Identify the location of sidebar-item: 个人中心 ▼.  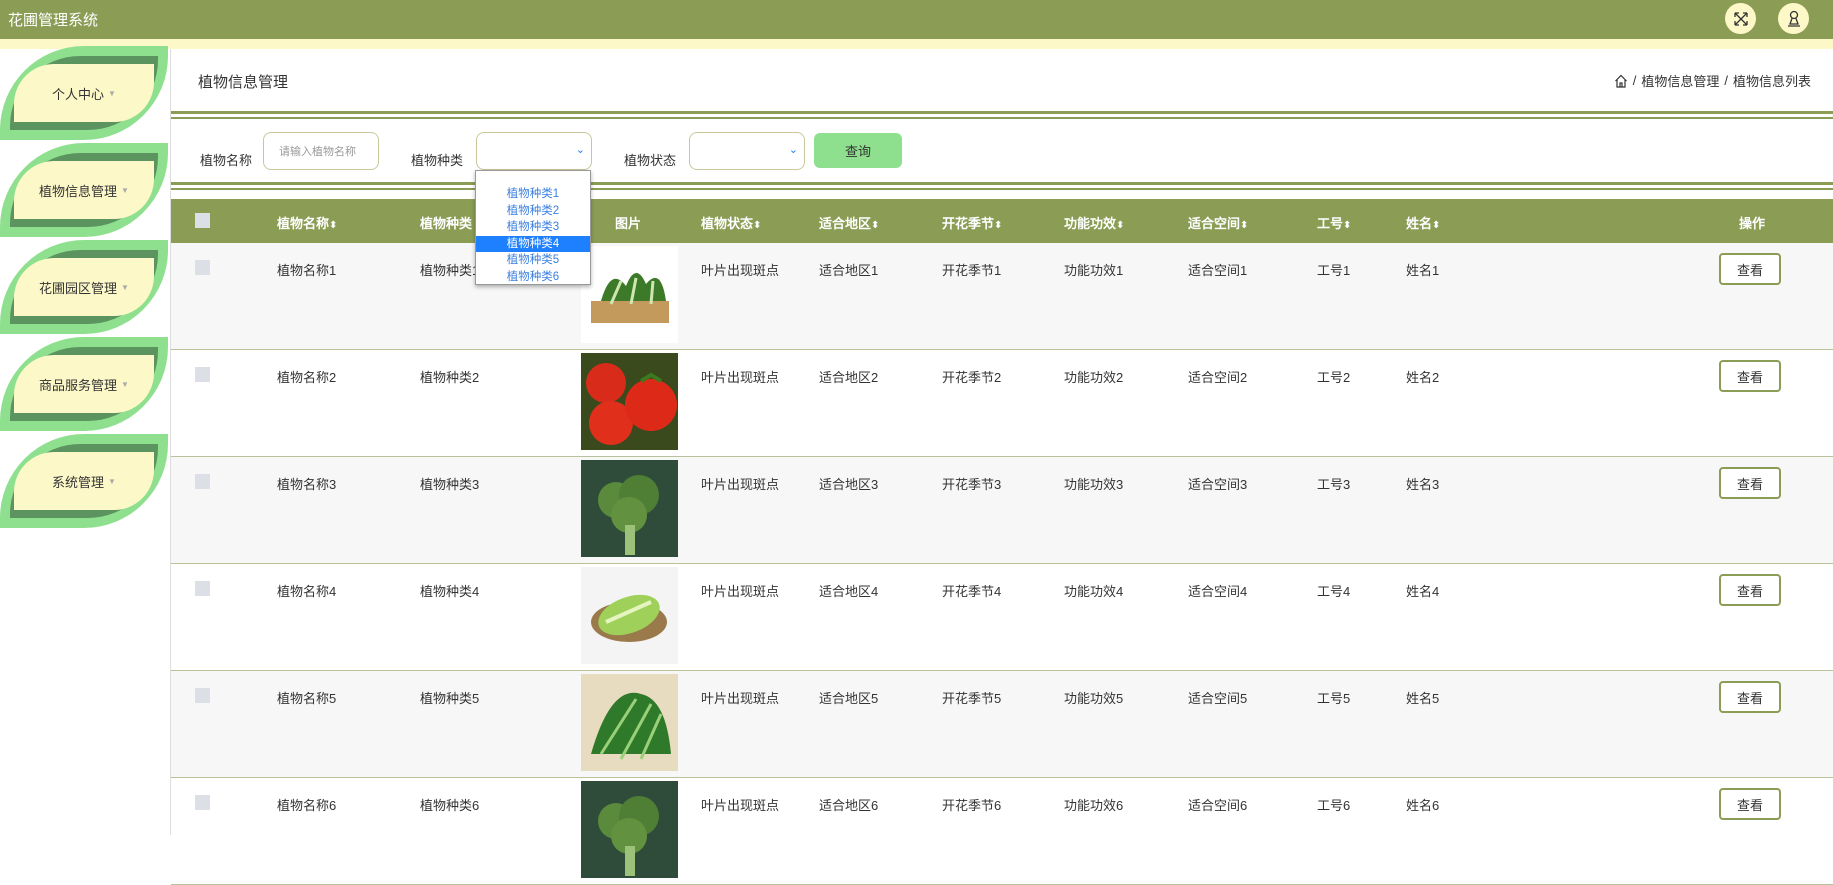
(84, 93).